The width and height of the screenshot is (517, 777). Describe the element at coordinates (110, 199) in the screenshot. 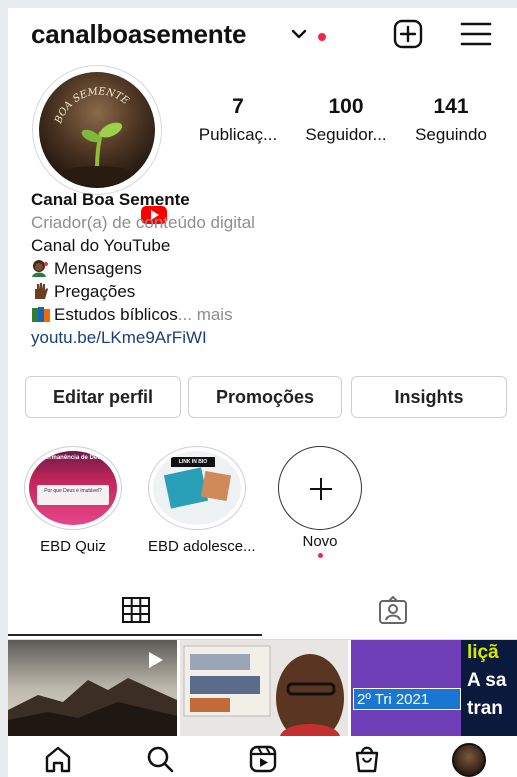

I see `bio-name: Canal Boa Semente` at that location.